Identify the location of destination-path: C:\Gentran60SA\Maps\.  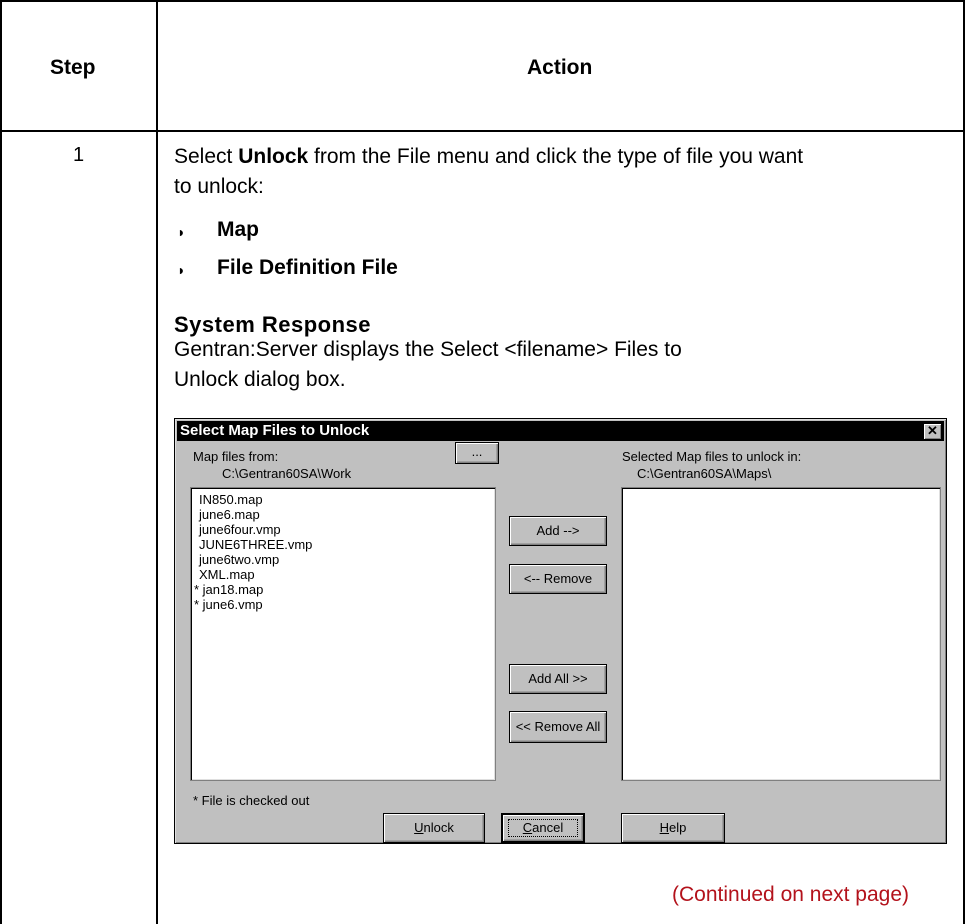
(704, 473).